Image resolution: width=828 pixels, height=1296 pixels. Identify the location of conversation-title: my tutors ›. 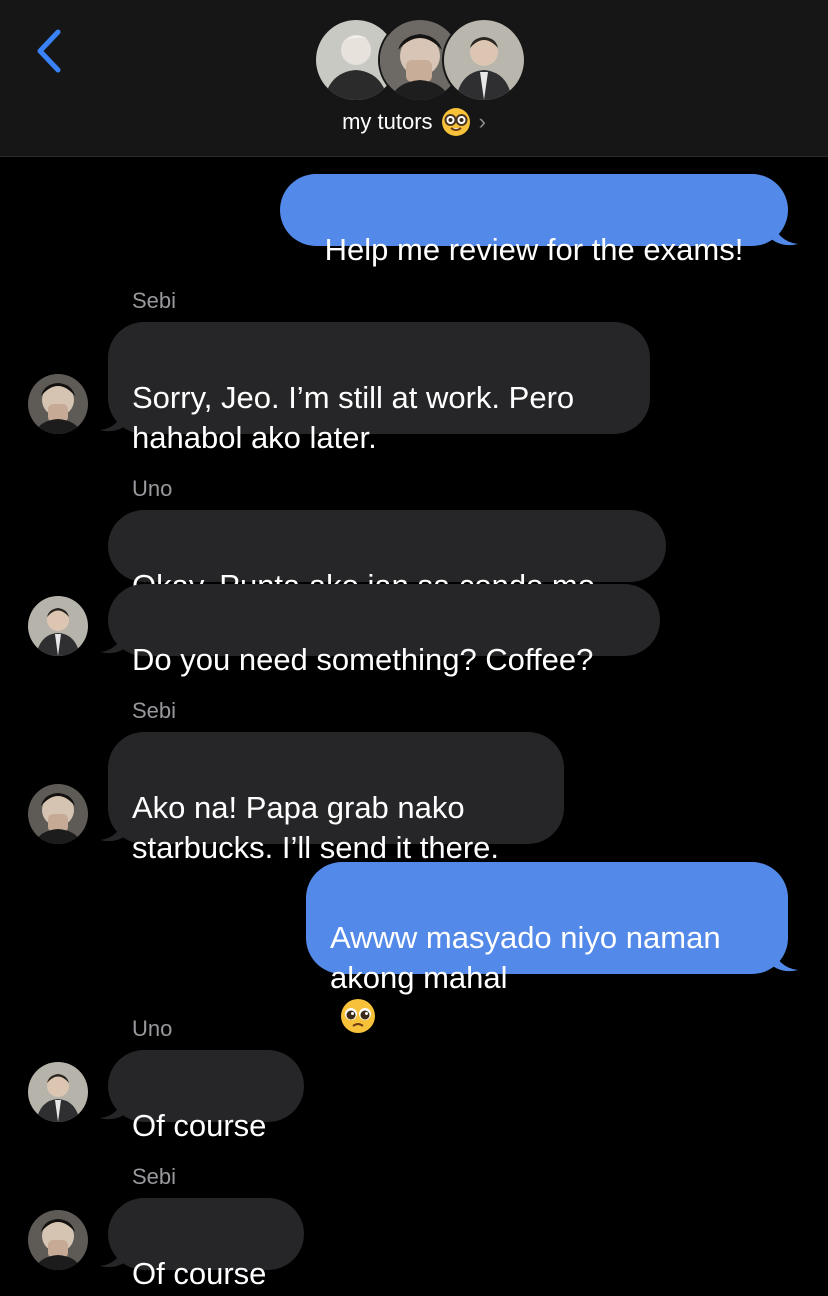
(414, 122).